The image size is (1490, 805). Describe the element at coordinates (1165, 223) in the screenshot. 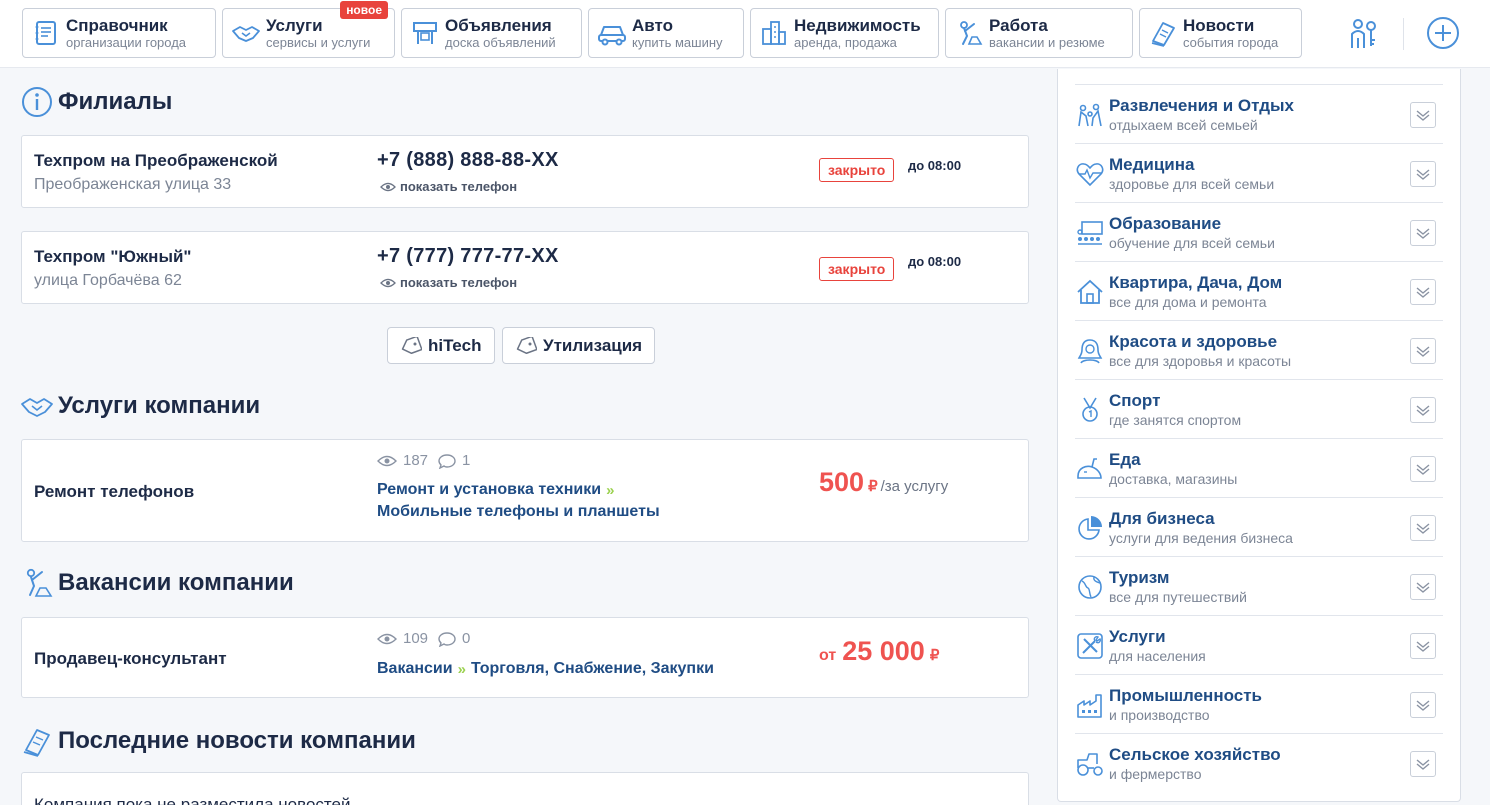

I see `sidebar-item-title: Образование` at that location.